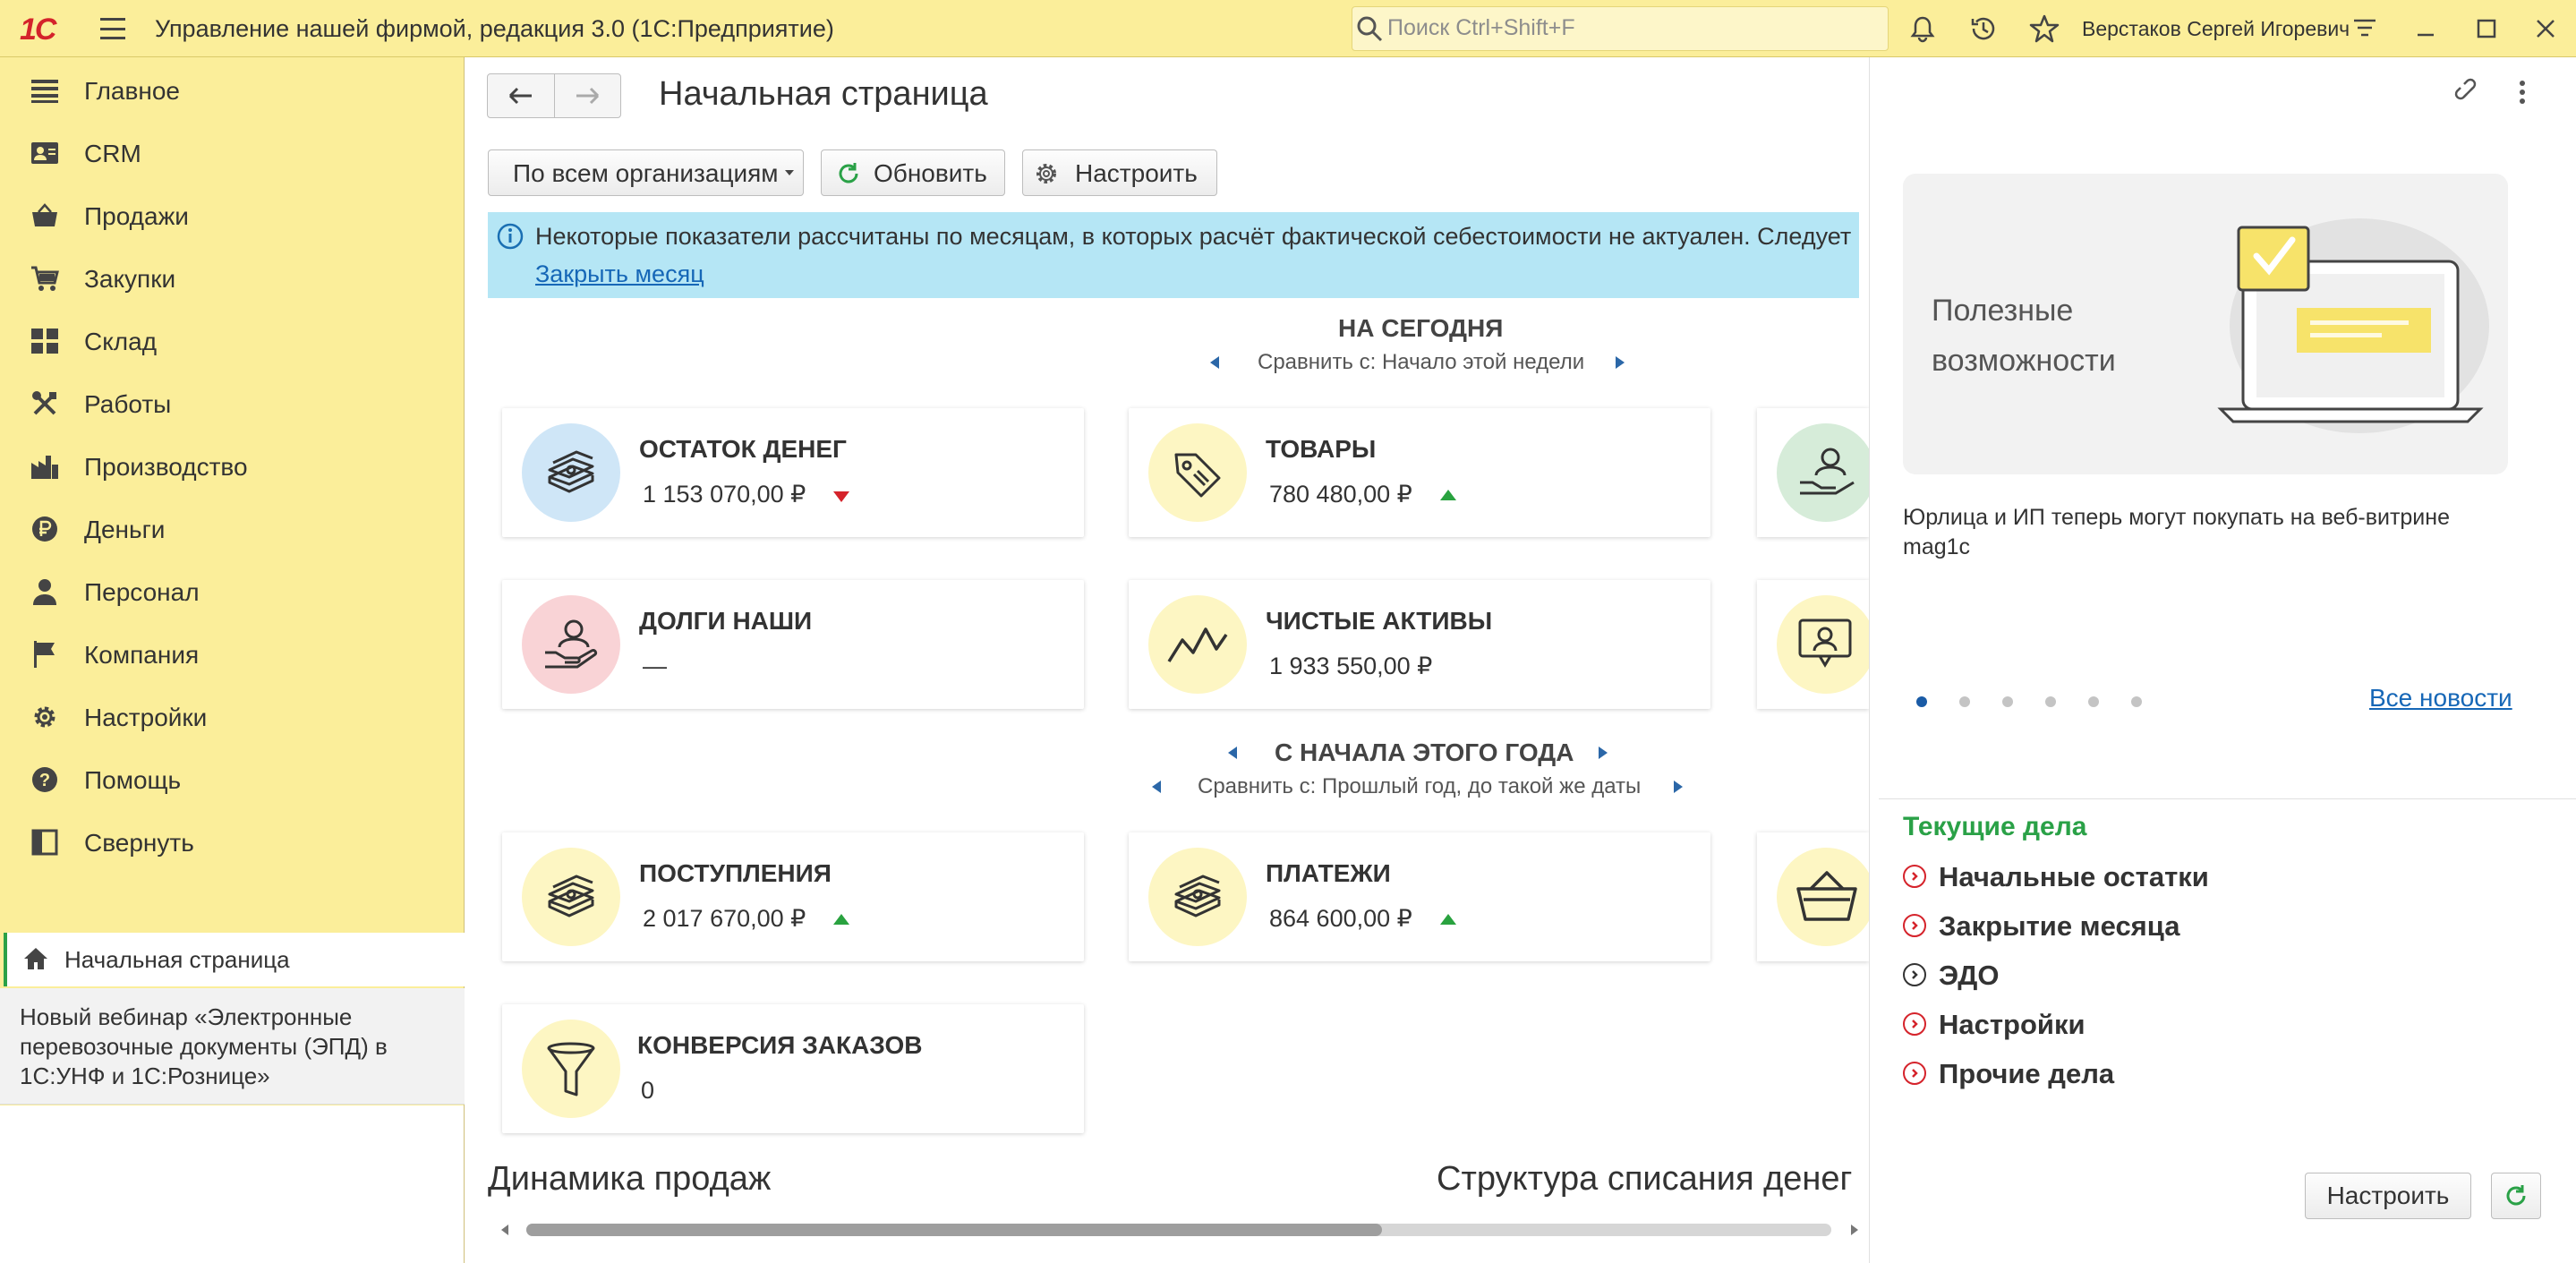 Image resolution: width=2576 pixels, height=1263 pixels. I want to click on sidebar-item-production: Производство, so click(232, 467).